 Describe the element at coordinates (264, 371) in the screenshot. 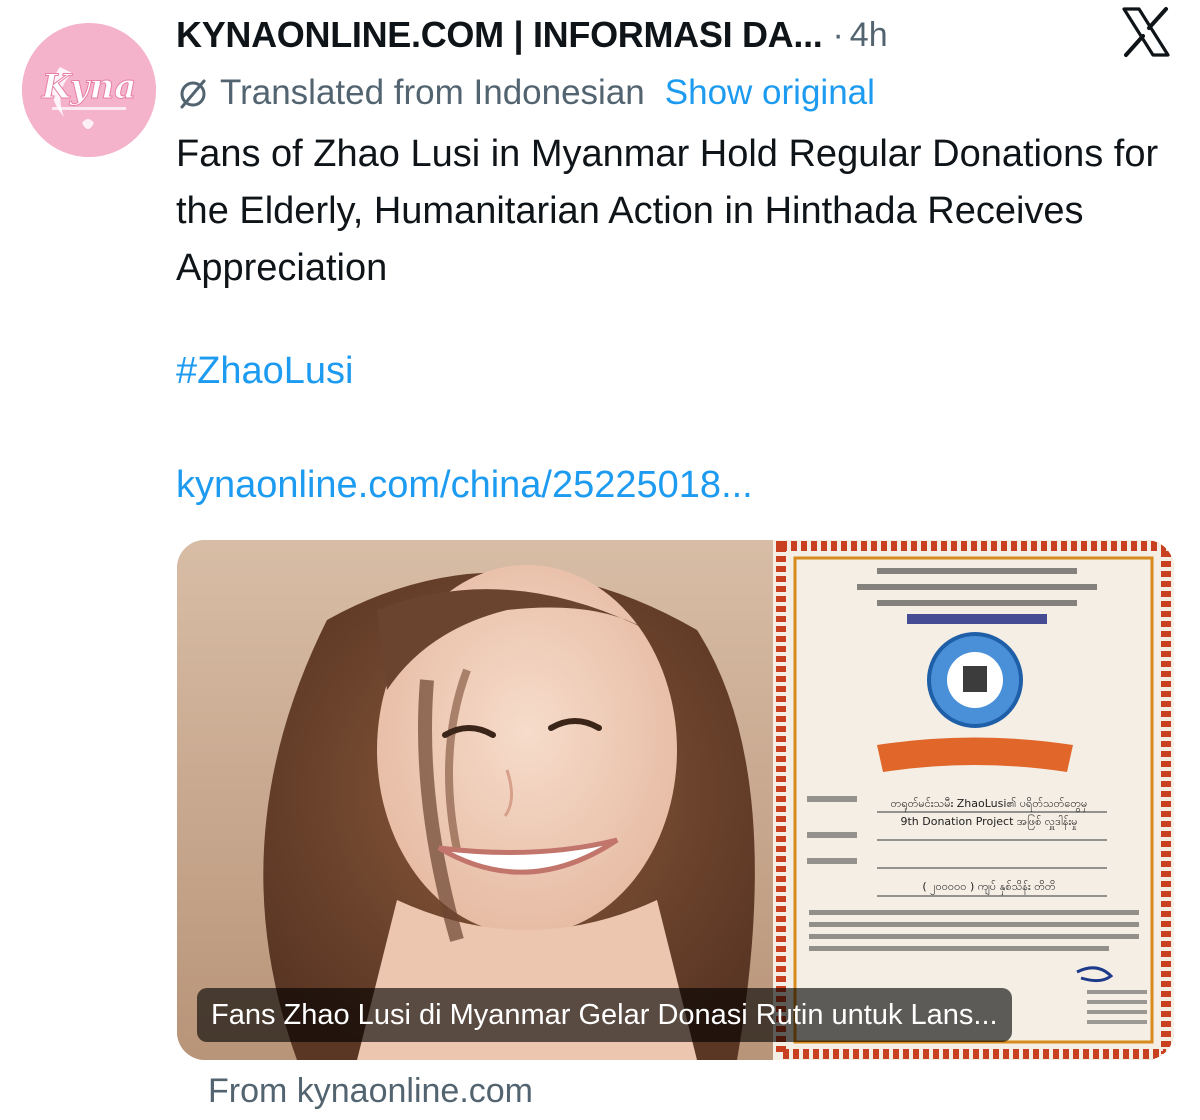

I see `hashtag-link: #ZhaoLusi` at that location.